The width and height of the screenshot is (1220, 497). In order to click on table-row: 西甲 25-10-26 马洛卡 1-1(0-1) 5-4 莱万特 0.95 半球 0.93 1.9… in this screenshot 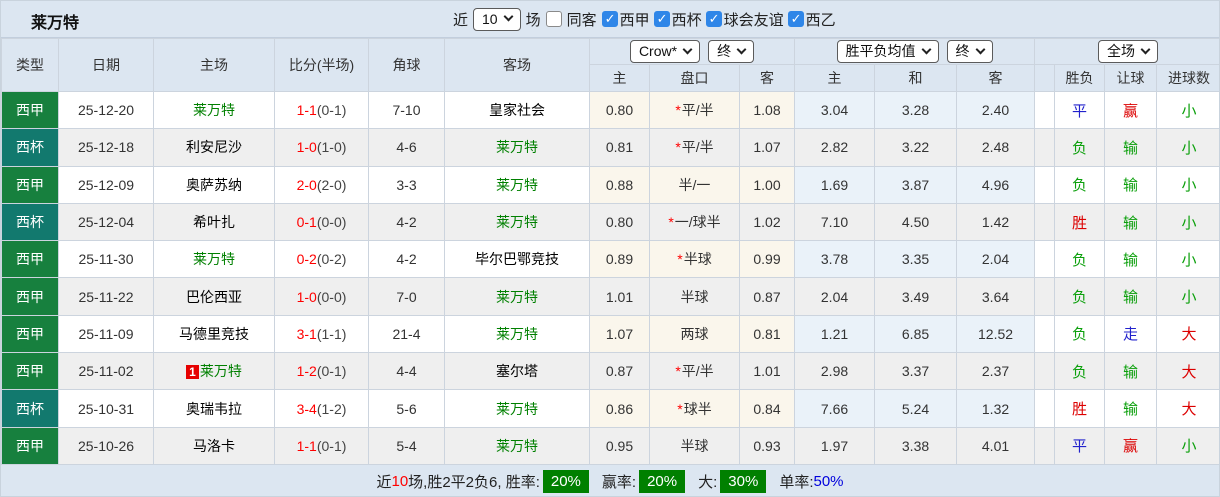, I will do `click(610, 445)`.